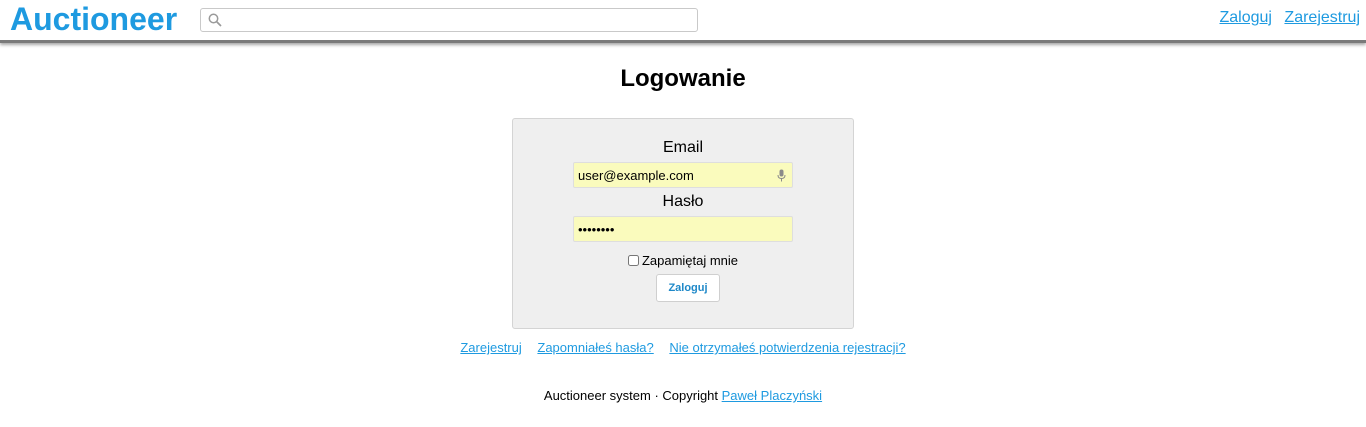  Describe the element at coordinates (781, 175) in the screenshot. I see `microphone-icon` at that location.